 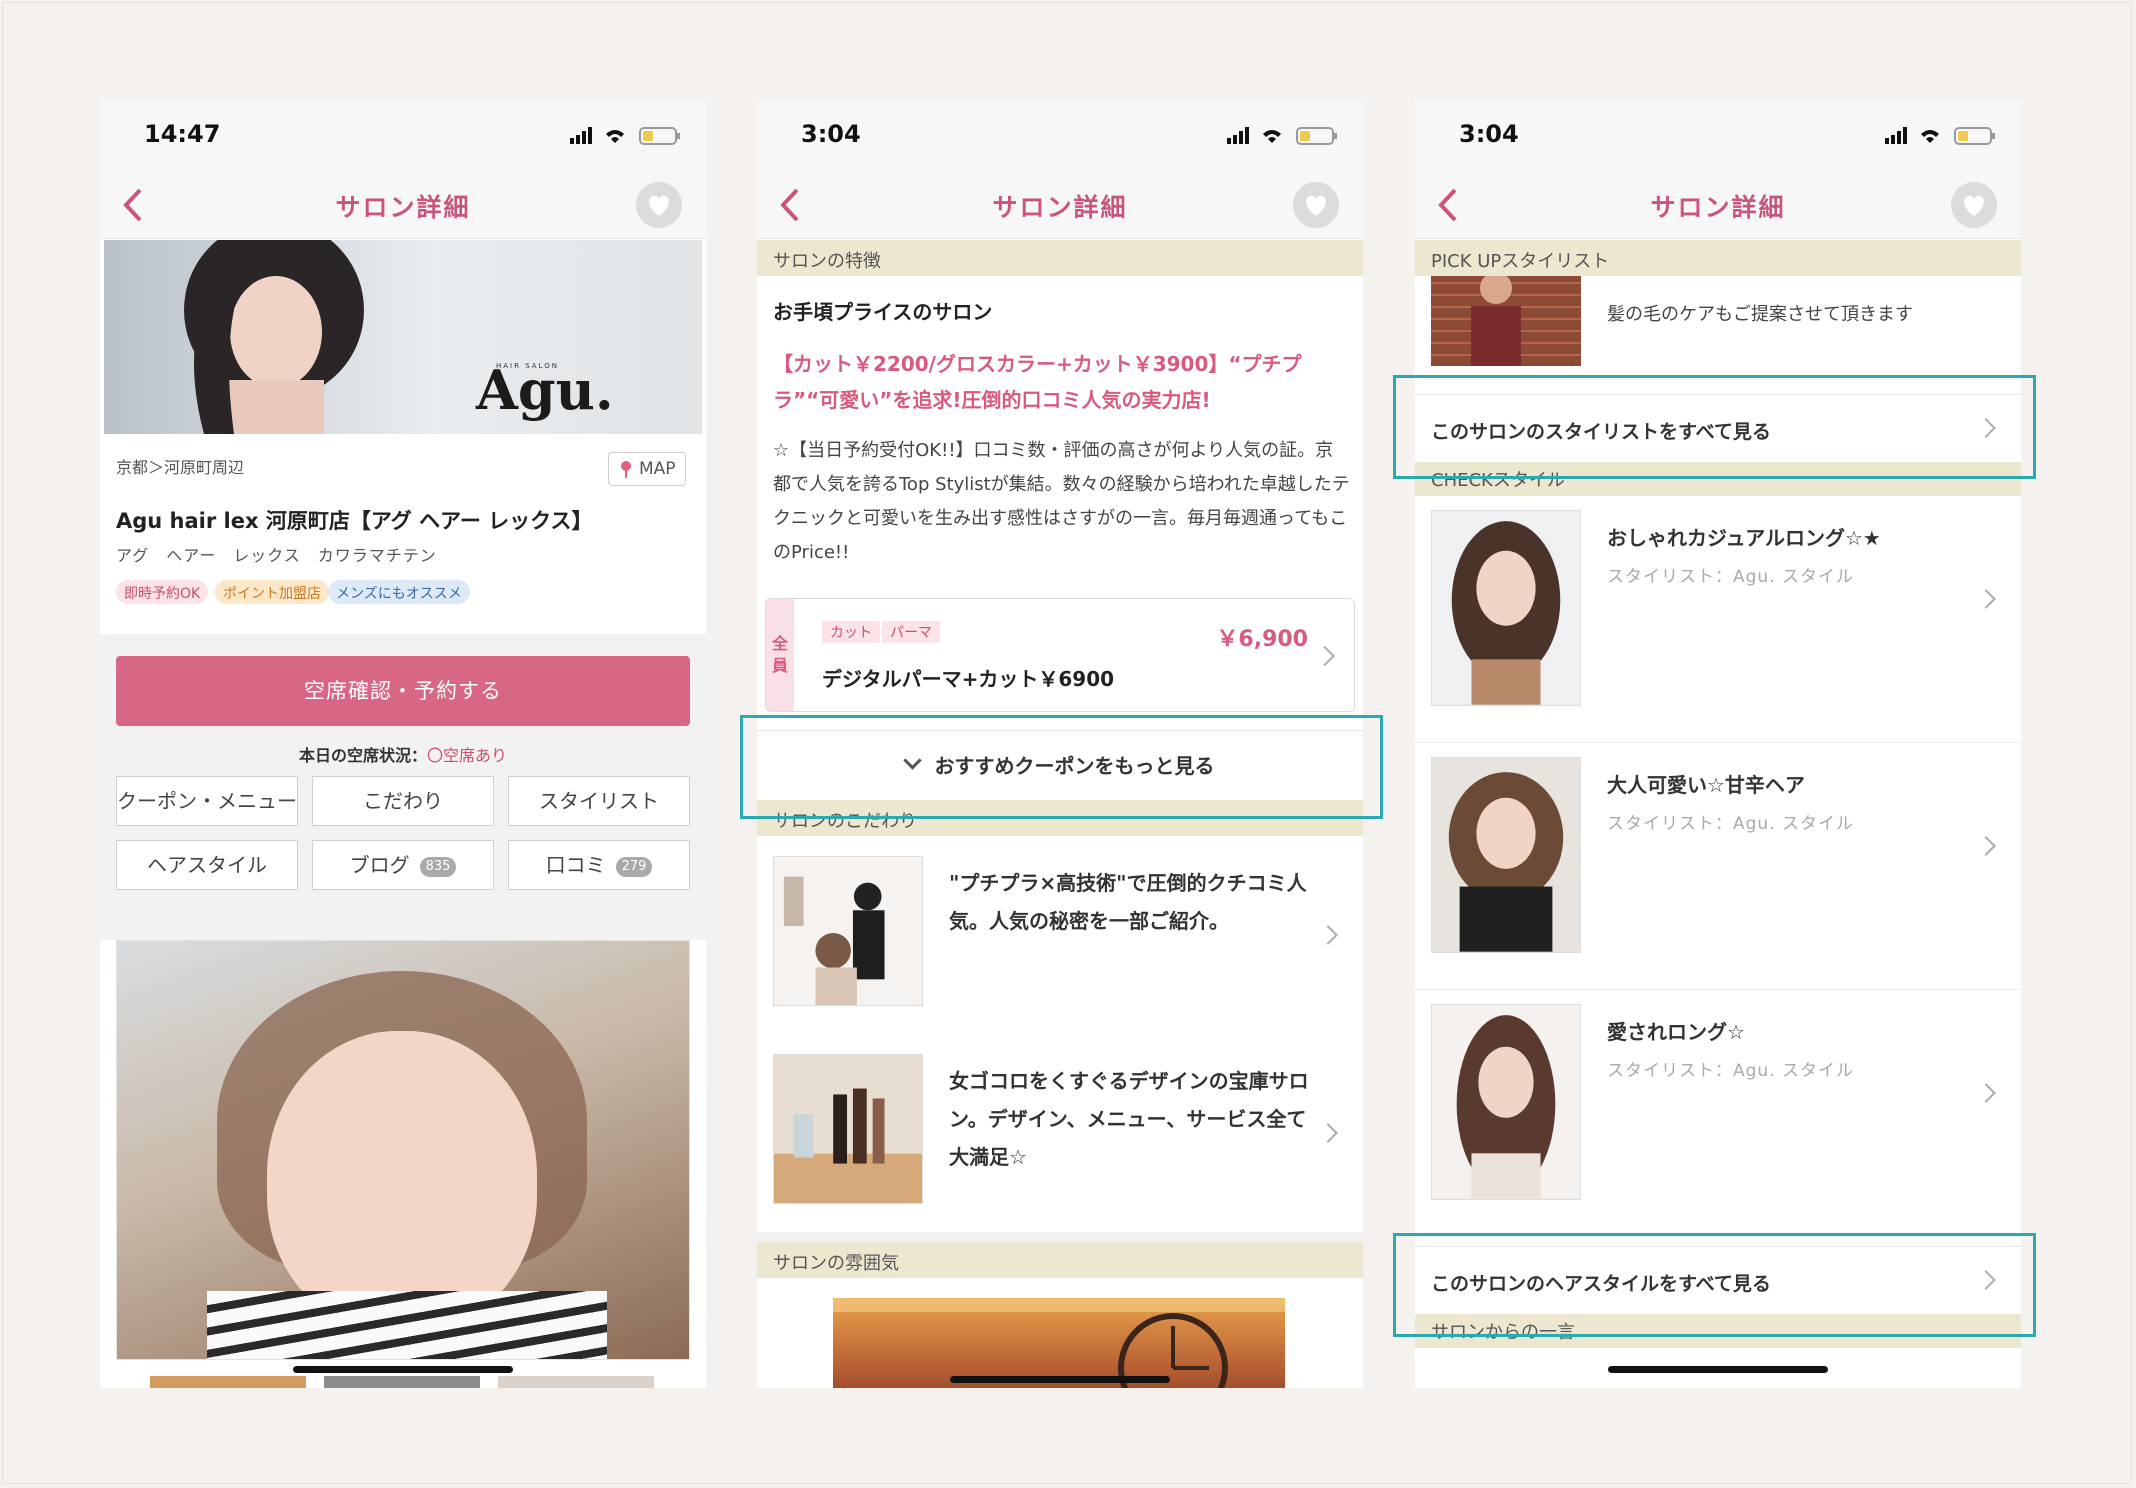 I want to click on hairstyle-item: 愛されロング☆ スタイリスト：Agu. スタイル, so click(x=1718, y=1113).